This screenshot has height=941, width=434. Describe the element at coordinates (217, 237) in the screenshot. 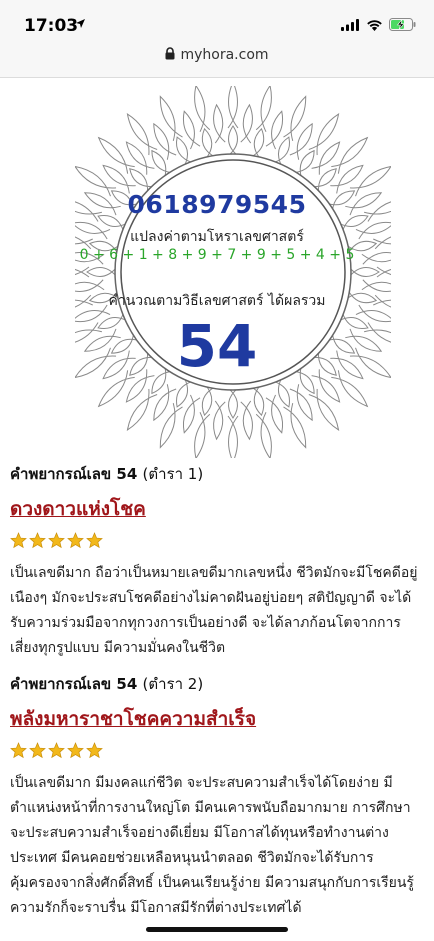

I see `convert-label: แปลงค่าตามโหราเลขศาสตร์` at that location.